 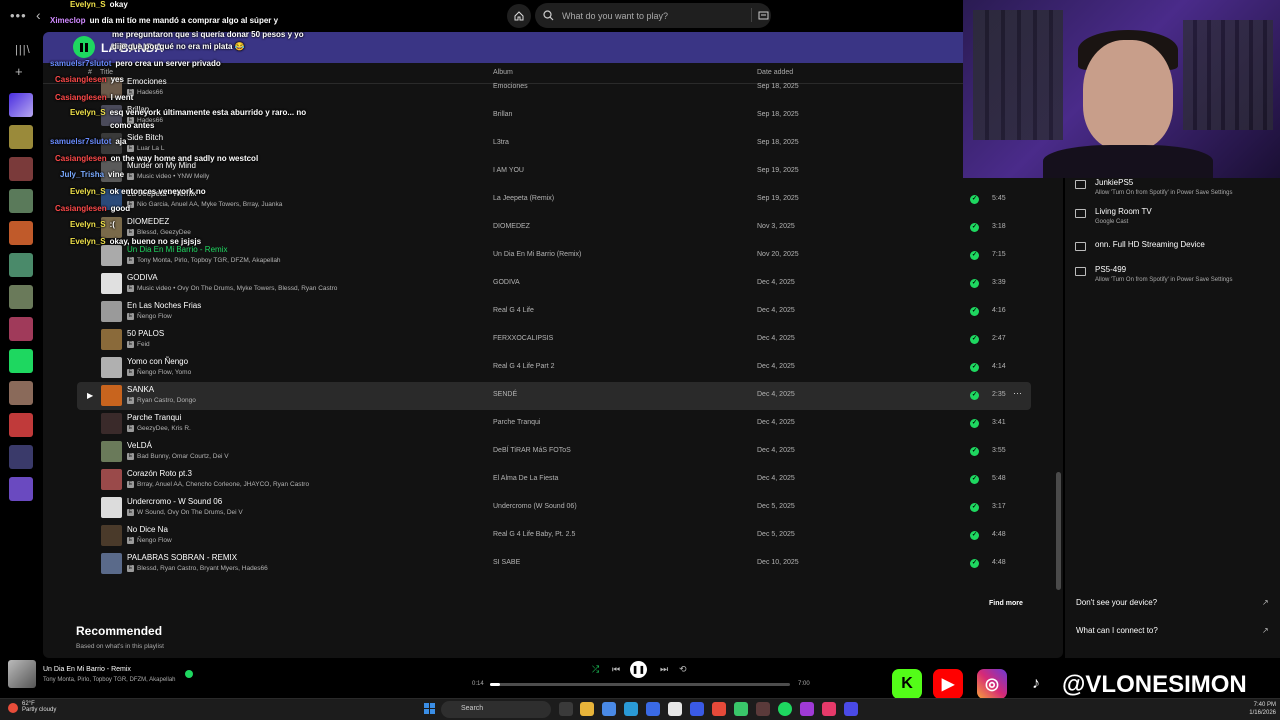 I want to click on taskbar-search: Search, so click(x=496, y=709).